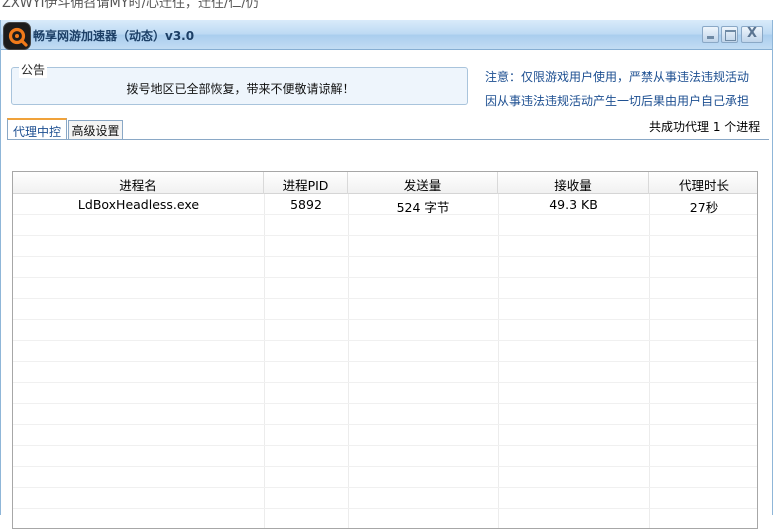 This screenshot has width=780, height=529. Describe the element at coordinates (729, 34) in the screenshot. I see `maximize-icon` at that location.